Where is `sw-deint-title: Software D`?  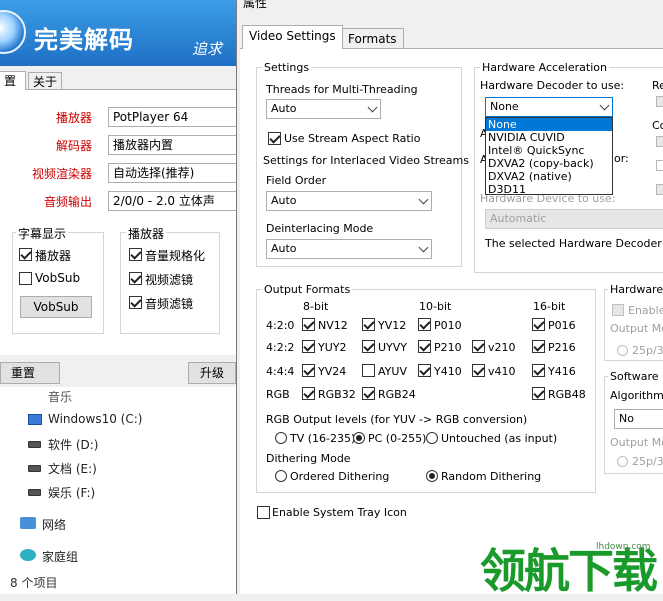
sw-deint-title: Software D is located at coordinates (635, 376).